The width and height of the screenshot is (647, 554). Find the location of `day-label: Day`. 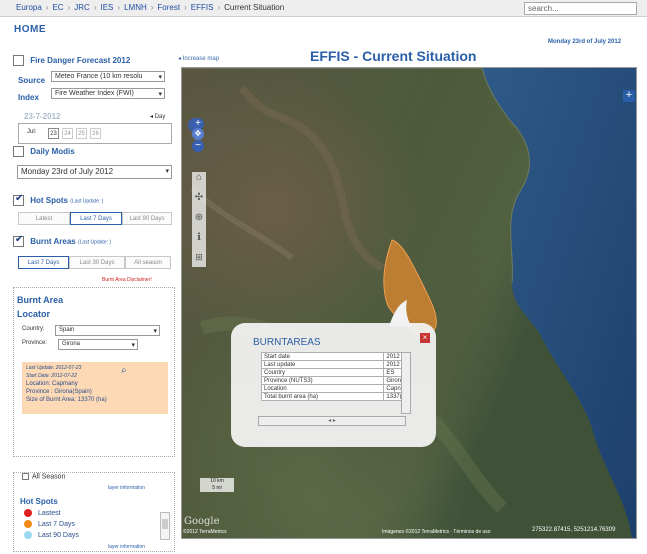

day-label: Day is located at coordinates (160, 117).